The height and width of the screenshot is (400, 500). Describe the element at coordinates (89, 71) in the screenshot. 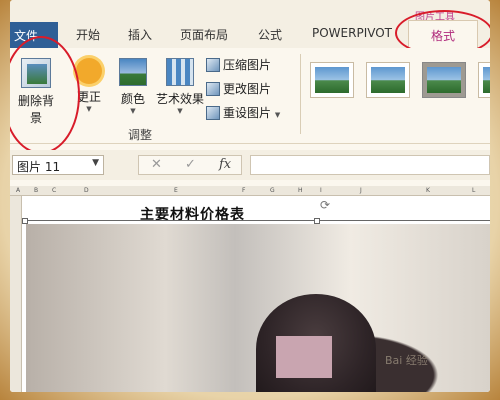

I see `sun-icon` at that location.